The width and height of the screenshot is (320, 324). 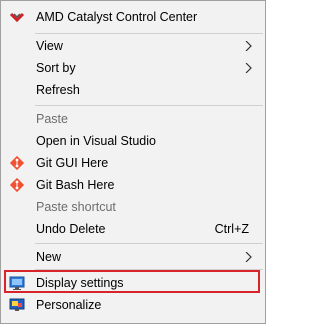 What do you see at coordinates (69, 305) in the screenshot?
I see `menu-item-label: Personalize` at bounding box center [69, 305].